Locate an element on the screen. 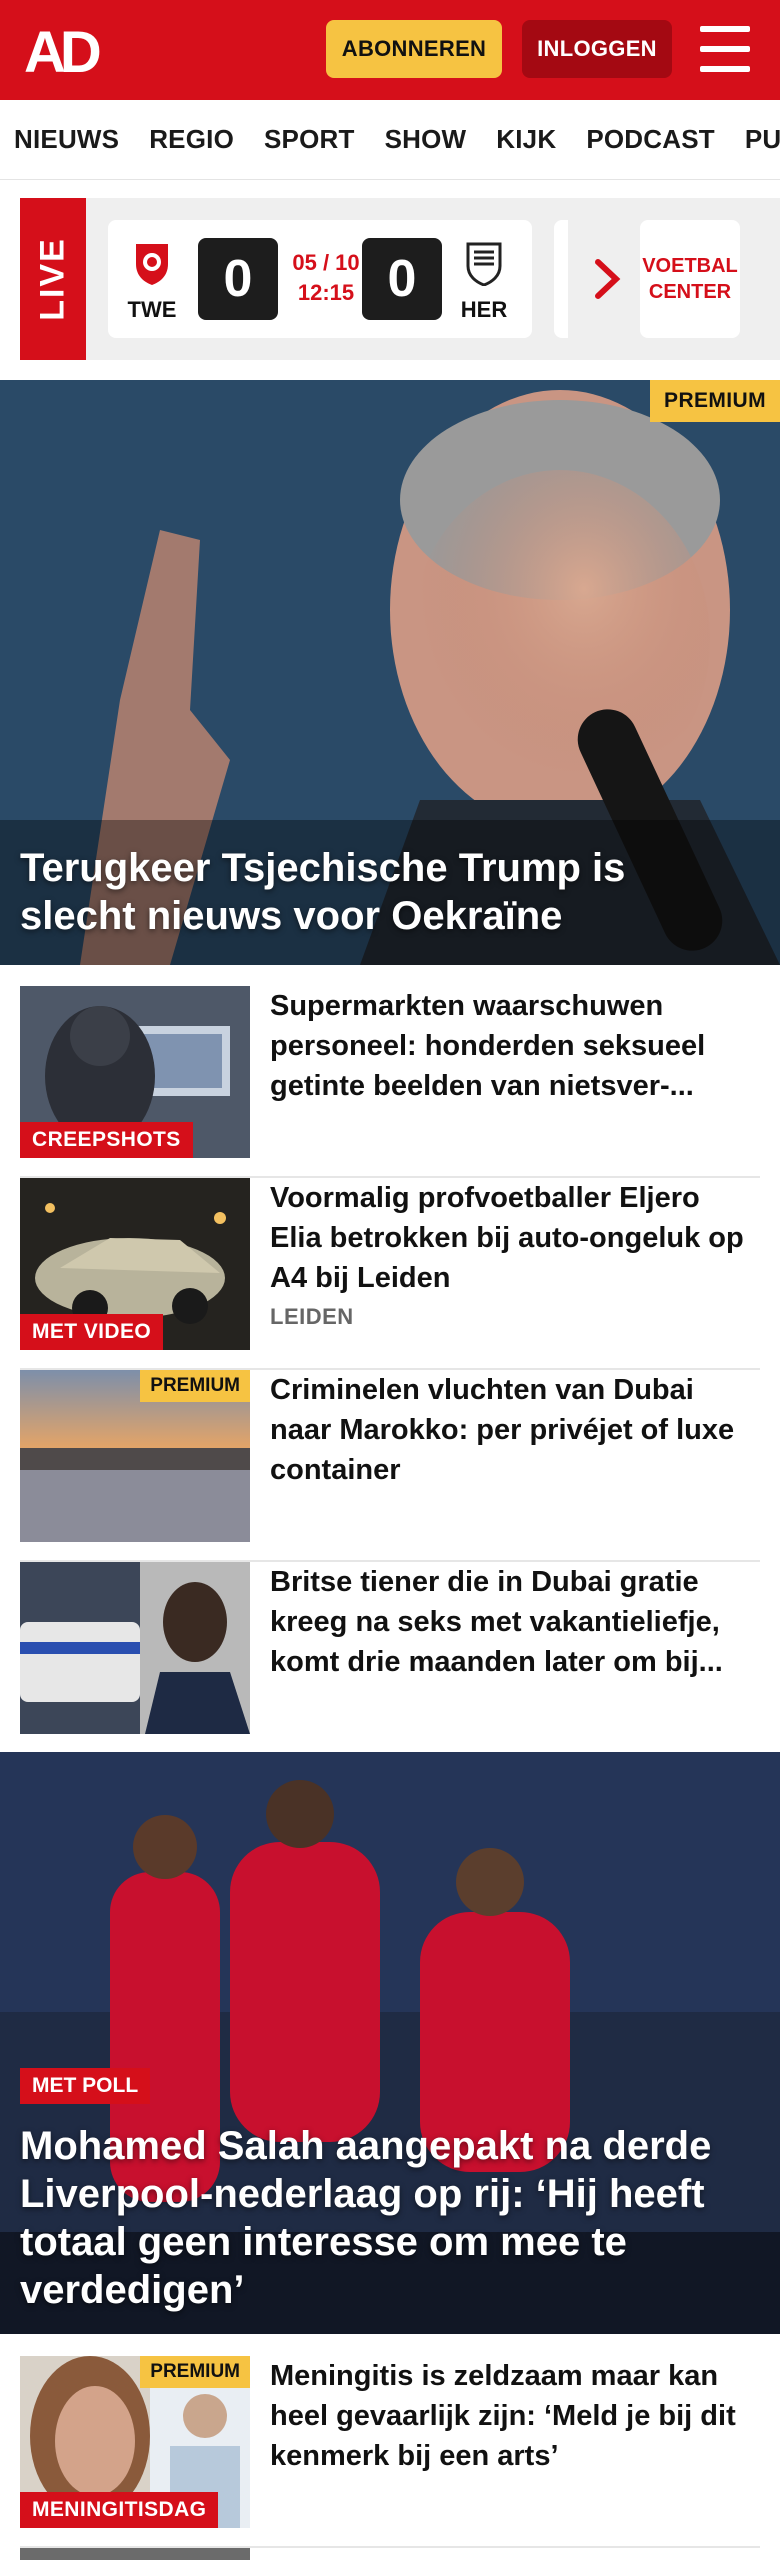  twente-crest-icon is located at coordinates (152, 264).